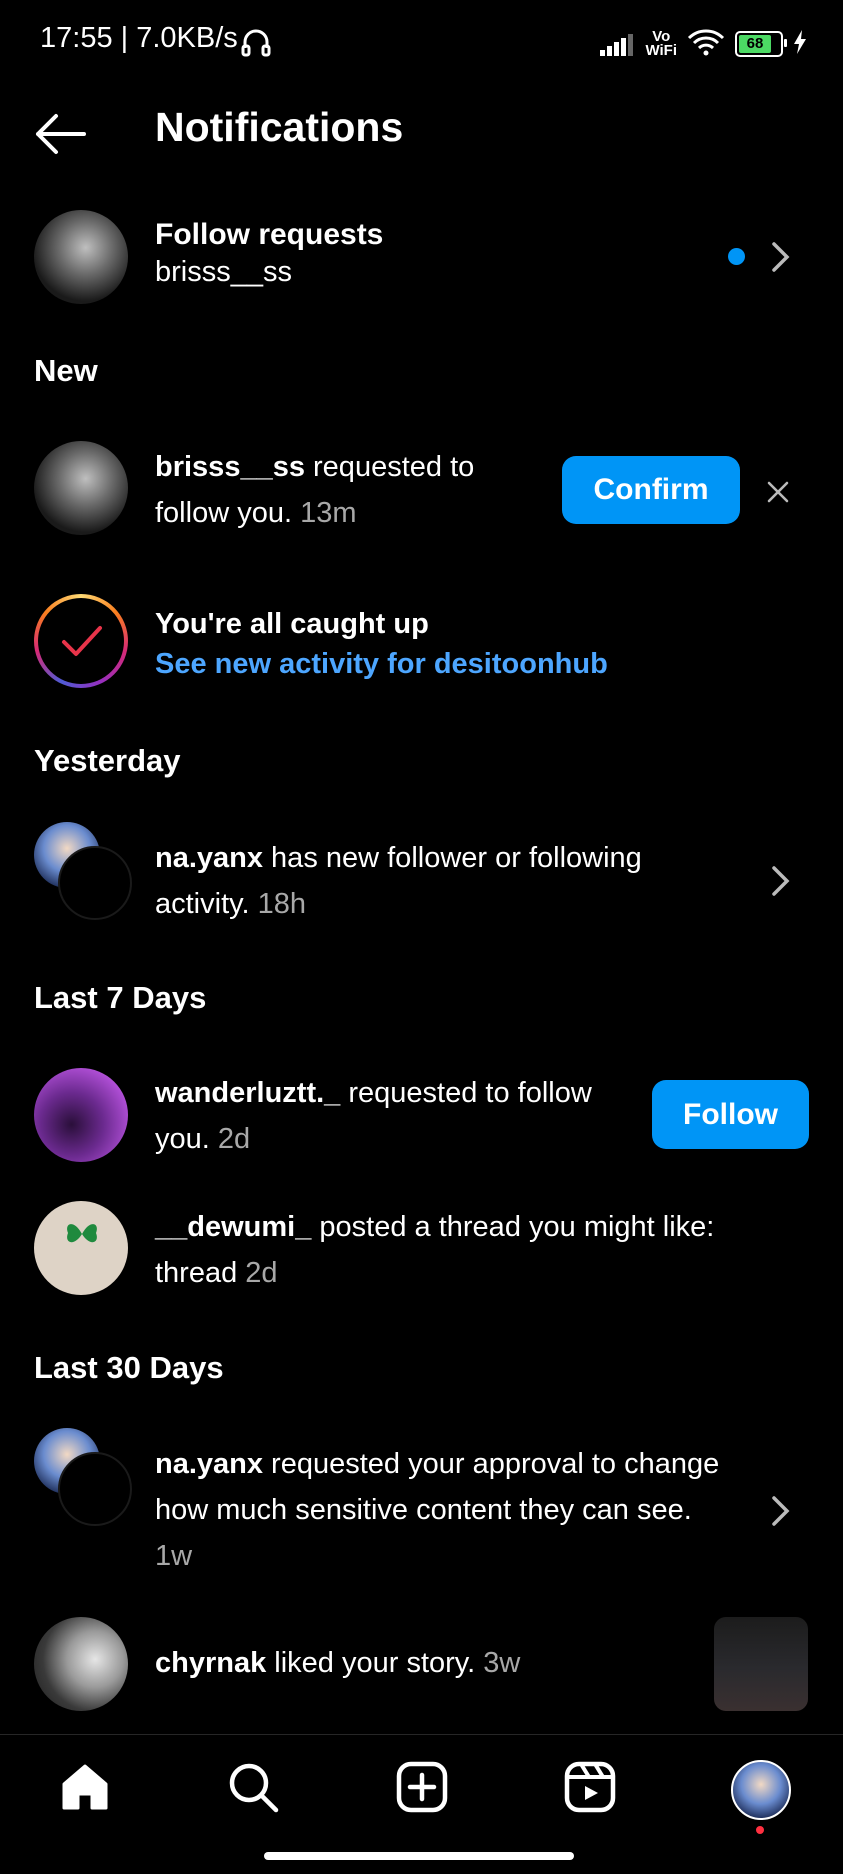 The height and width of the screenshot is (1874, 843). Describe the element at coordinates (292, 624) in the screenshot. I see `caught-up-title: You're all caught up` at that location.